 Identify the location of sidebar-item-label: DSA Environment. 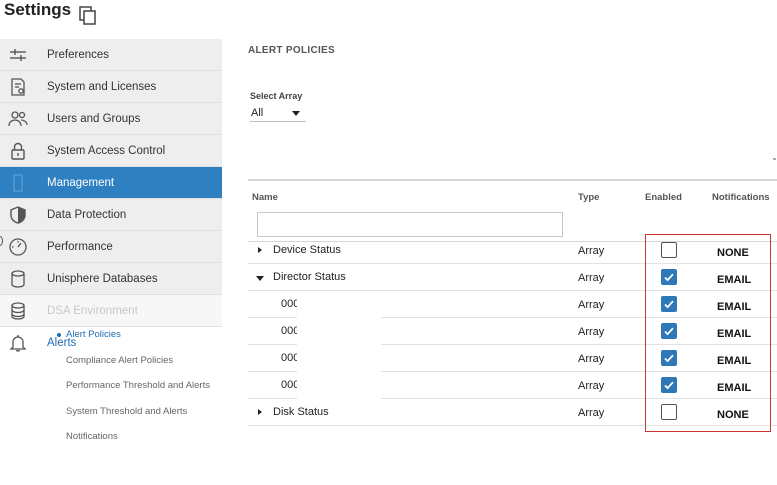
(92, 311).